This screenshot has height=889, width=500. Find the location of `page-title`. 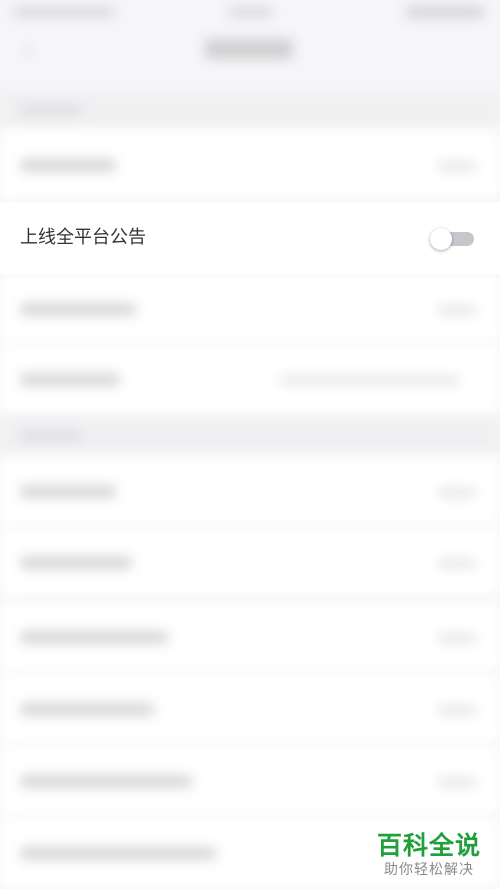

page-title is located at coordinates (249, 49).